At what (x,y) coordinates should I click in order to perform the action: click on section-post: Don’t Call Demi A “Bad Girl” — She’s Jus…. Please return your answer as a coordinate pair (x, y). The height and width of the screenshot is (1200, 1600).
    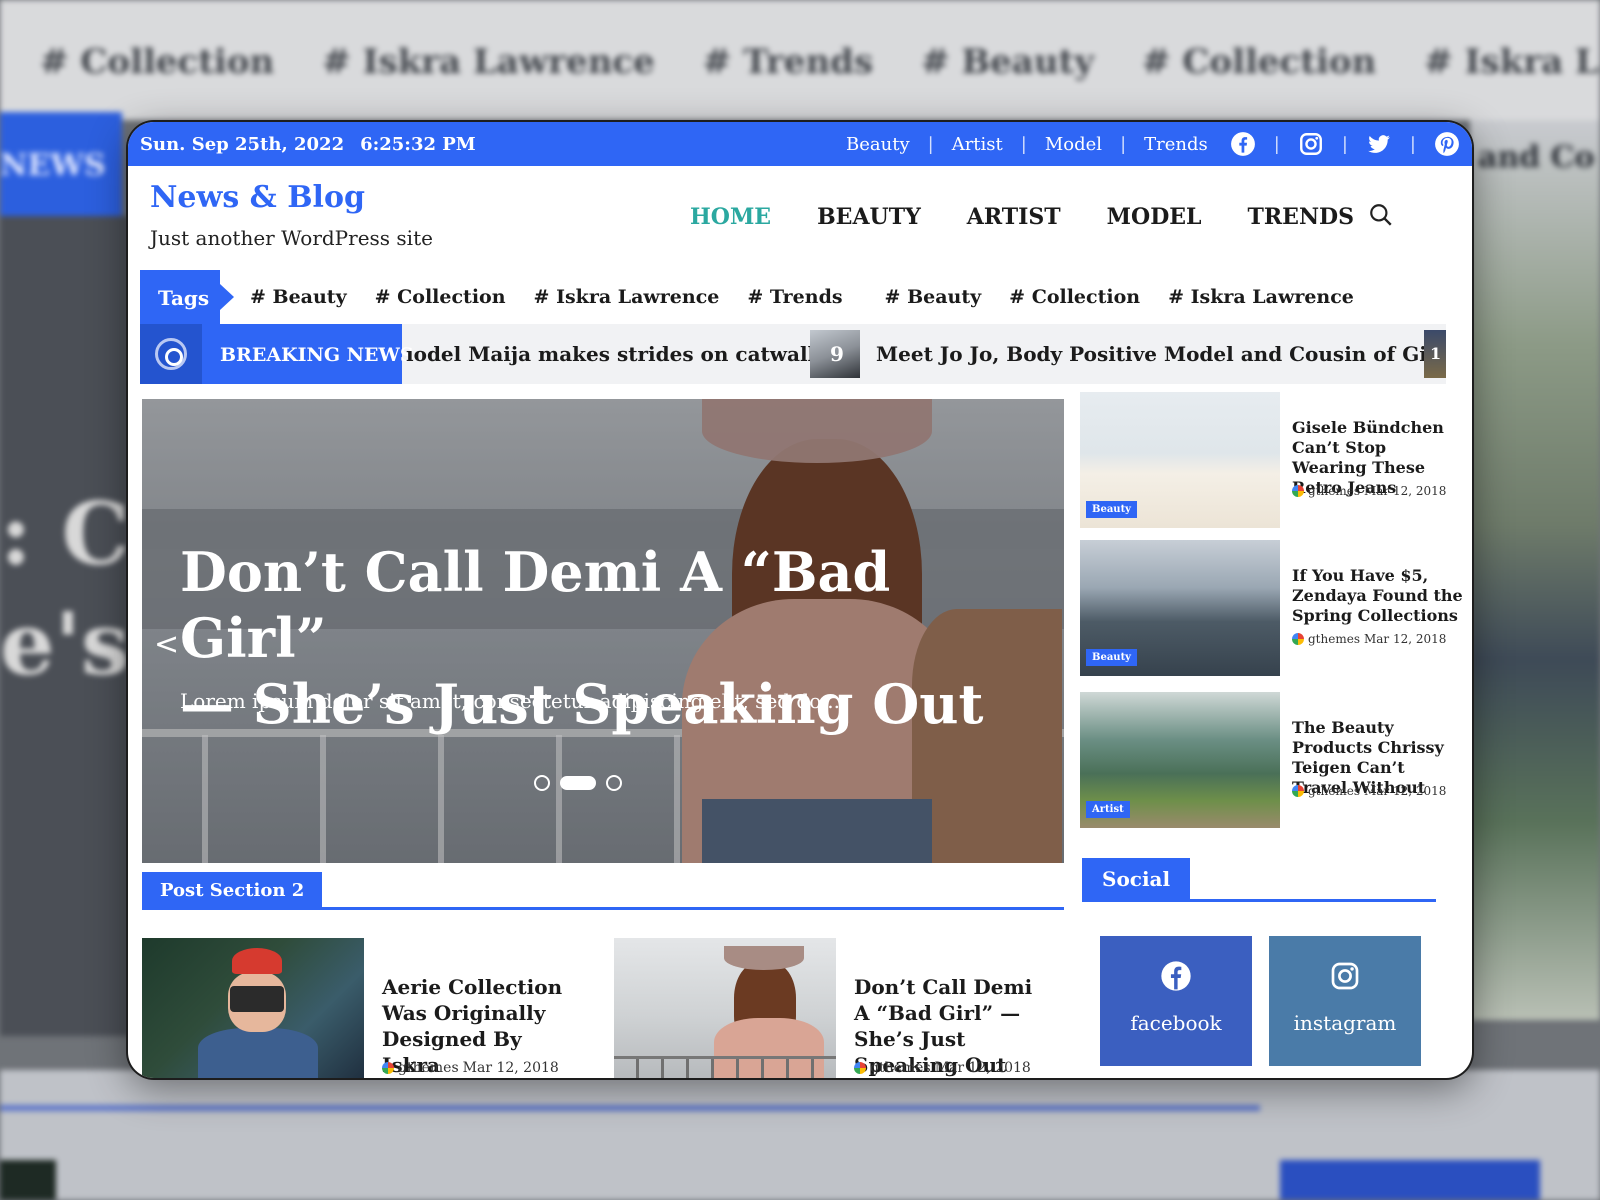
    Looking at the image, I should click on (844, 1008).